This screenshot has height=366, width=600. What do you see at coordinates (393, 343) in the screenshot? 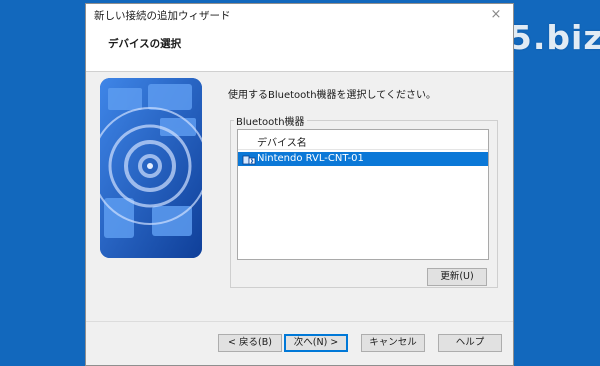
I see `cancel-button: キャンセル` at bounding box center [393, 343].